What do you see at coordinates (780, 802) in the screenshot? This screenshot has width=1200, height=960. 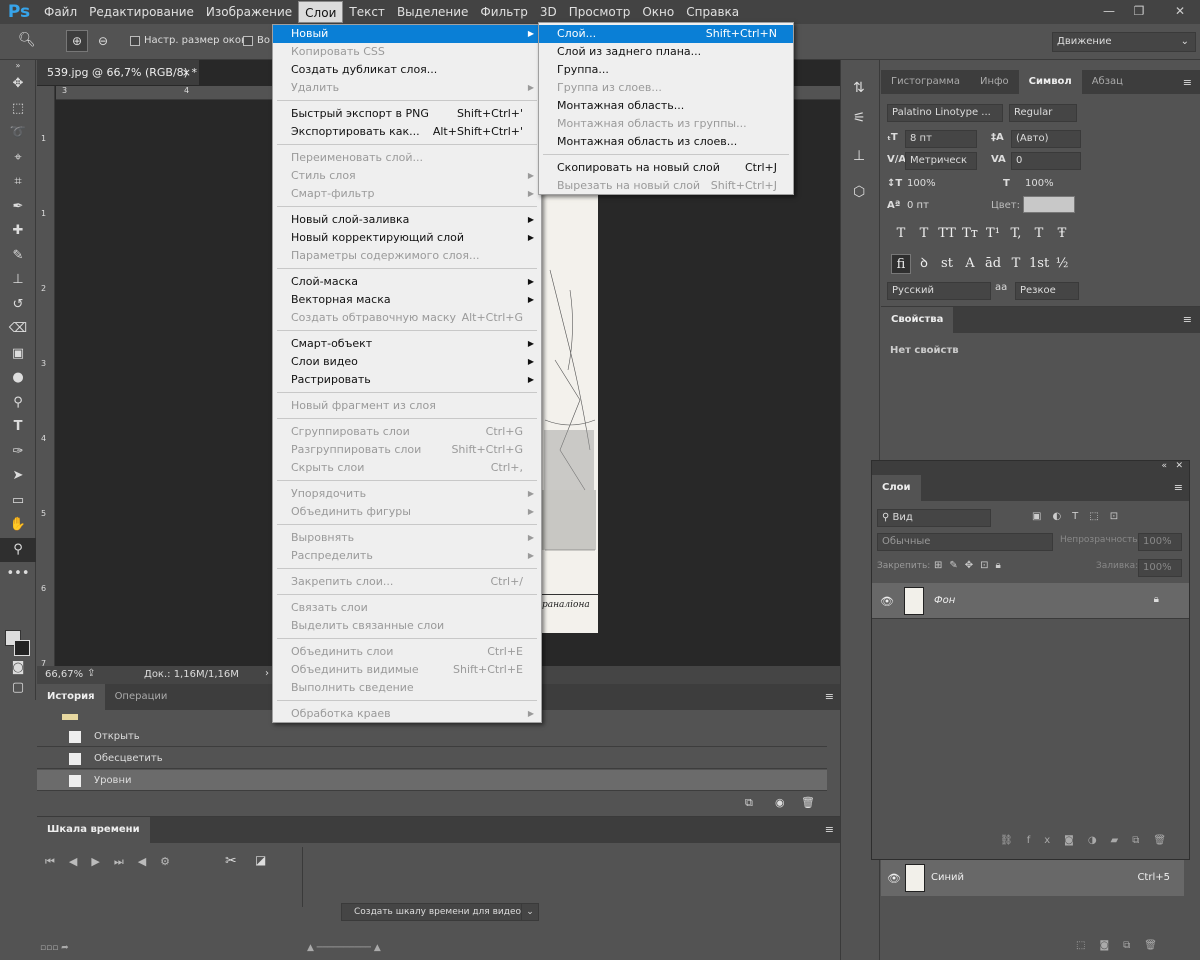 I see `camera-icon: ◉` at bounding box center [780, 802].